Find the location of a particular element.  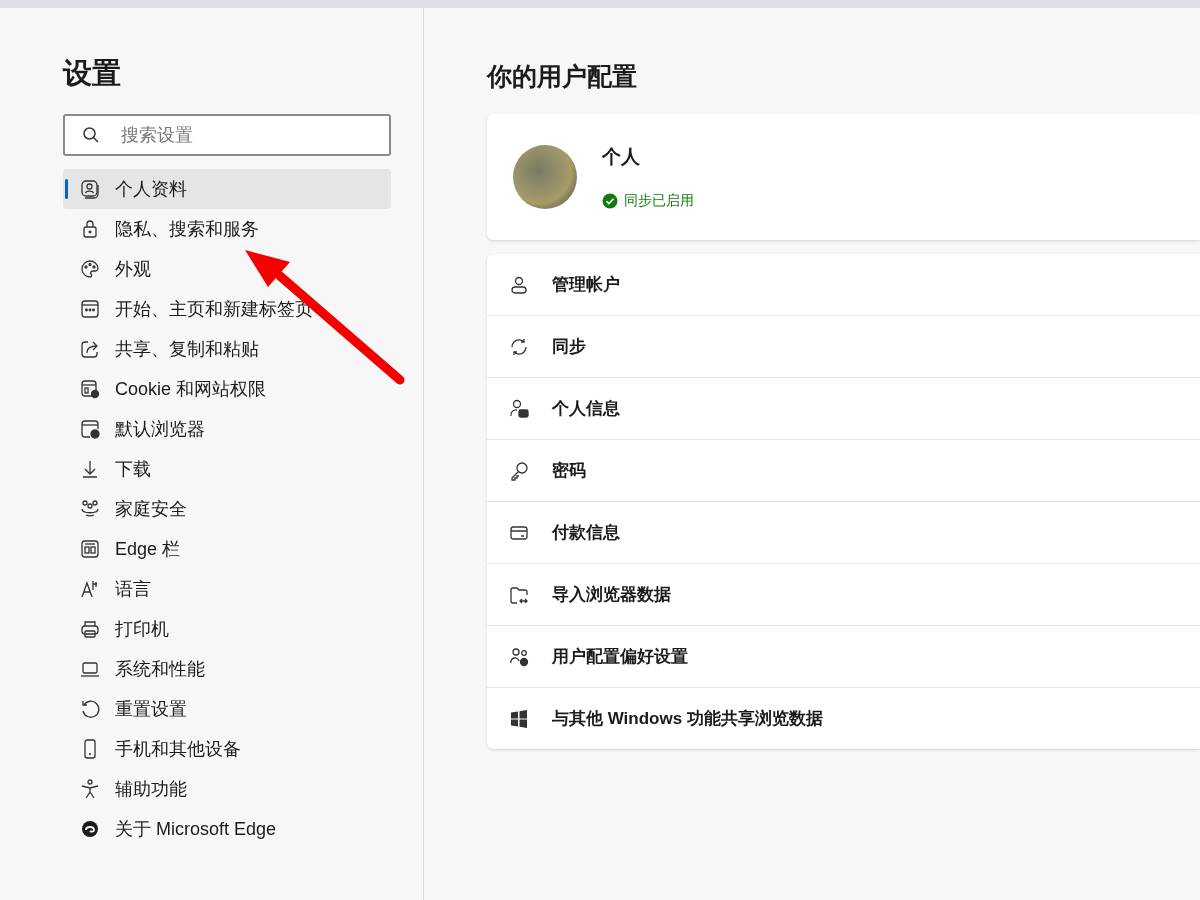

nav-item: 家庭安全 is located at coordinates (227, 509).